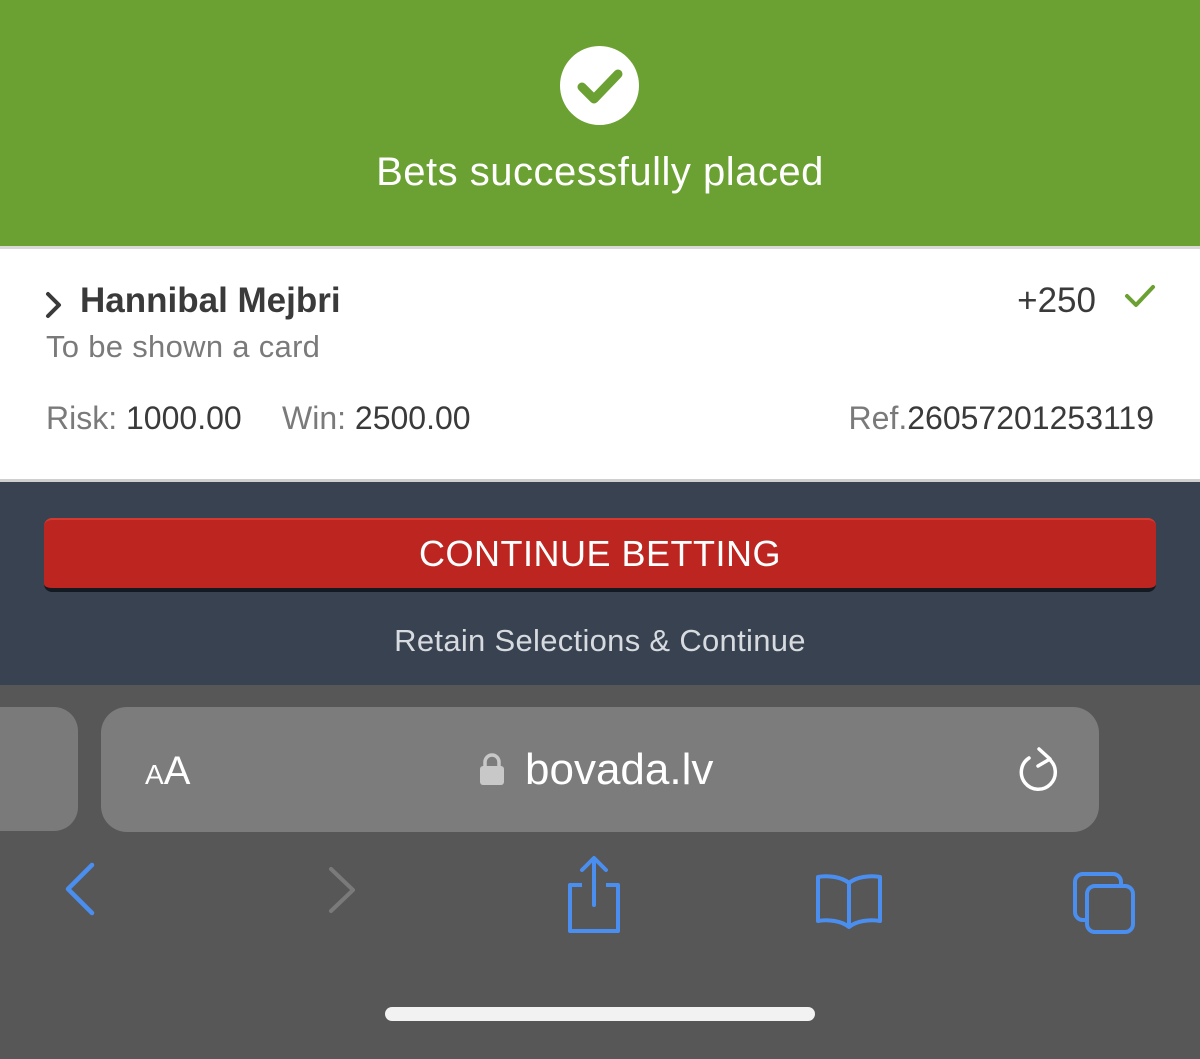  I want to click on market-name: To be shown a card, so click(183, 346).